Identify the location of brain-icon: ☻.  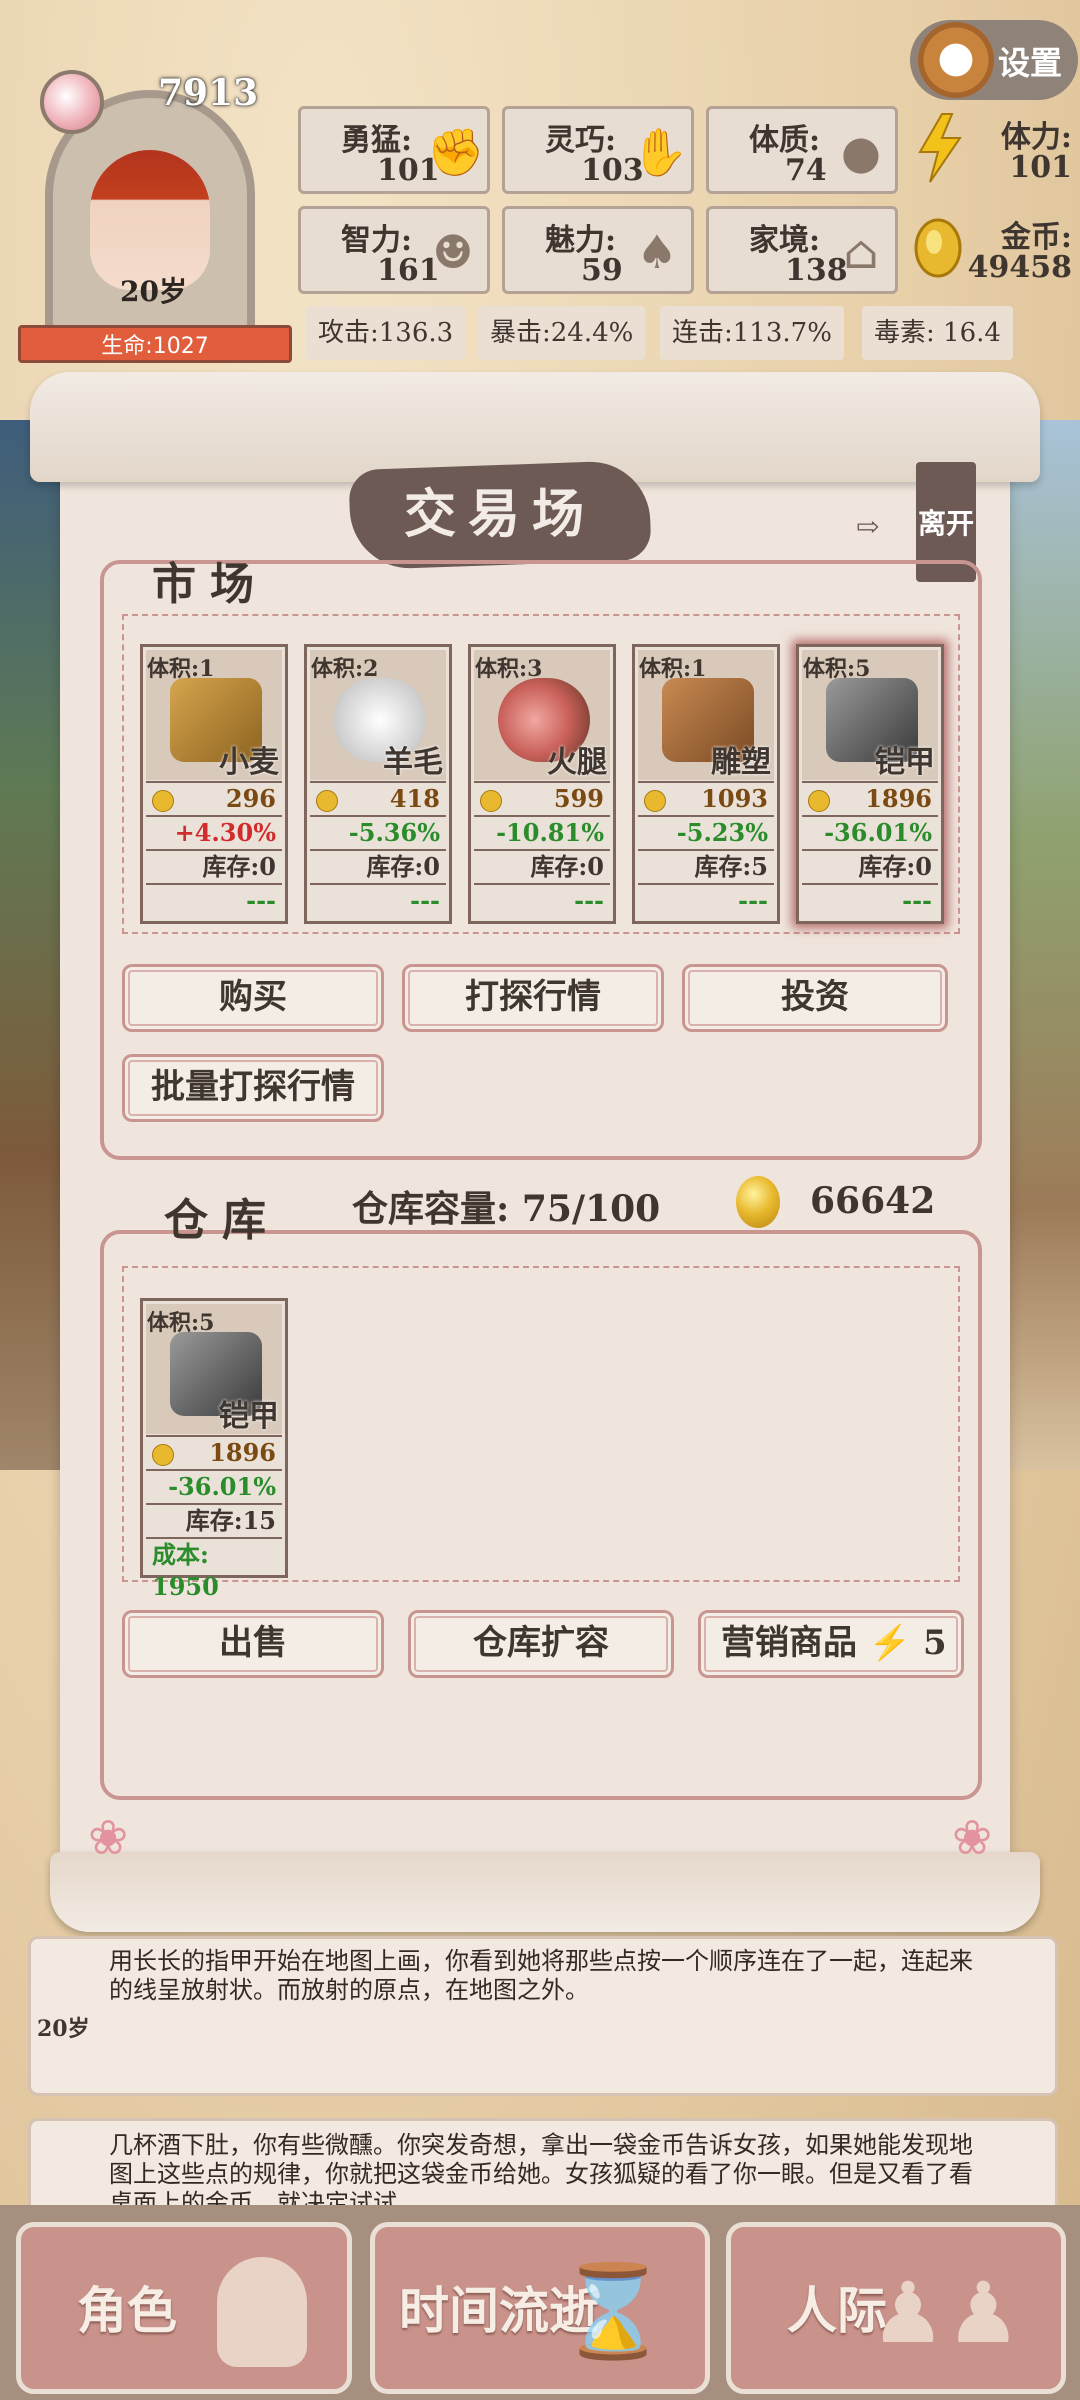
(453, 252).